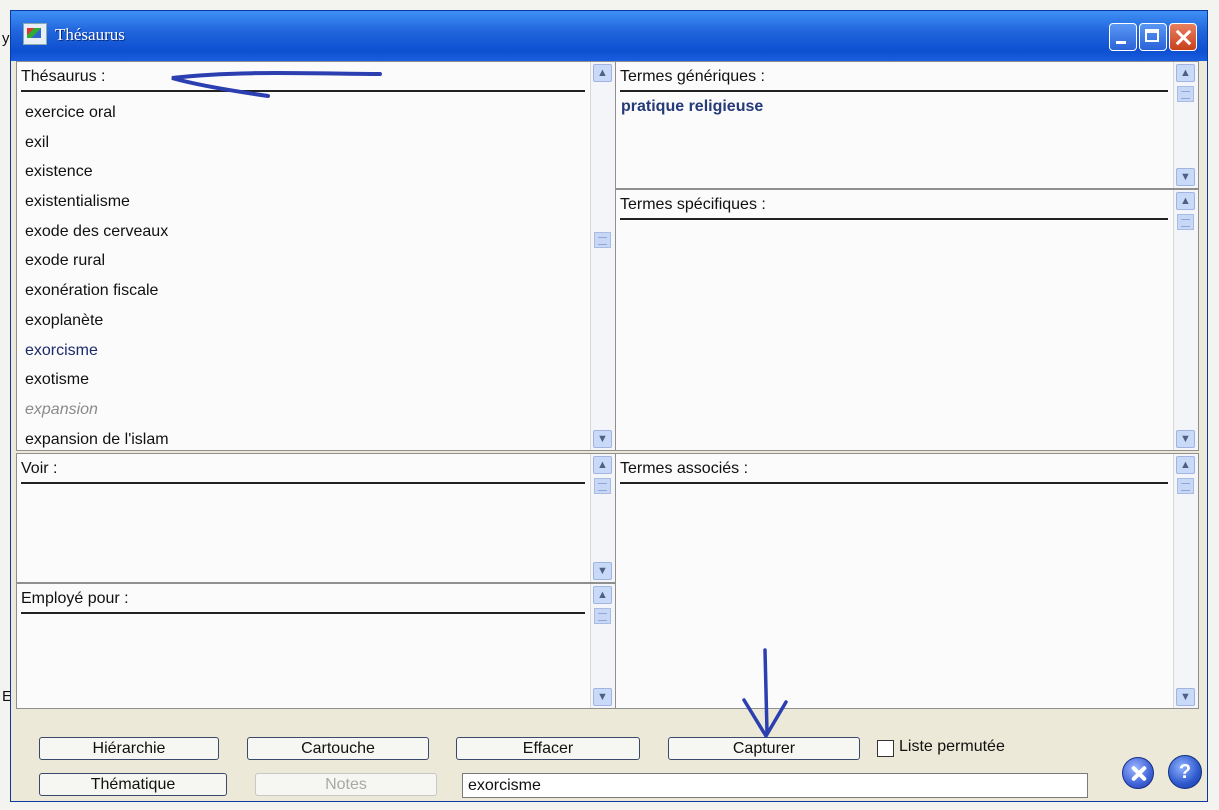  I want to click on thesaurus-term-item: exorcisme, so click(97, 351).